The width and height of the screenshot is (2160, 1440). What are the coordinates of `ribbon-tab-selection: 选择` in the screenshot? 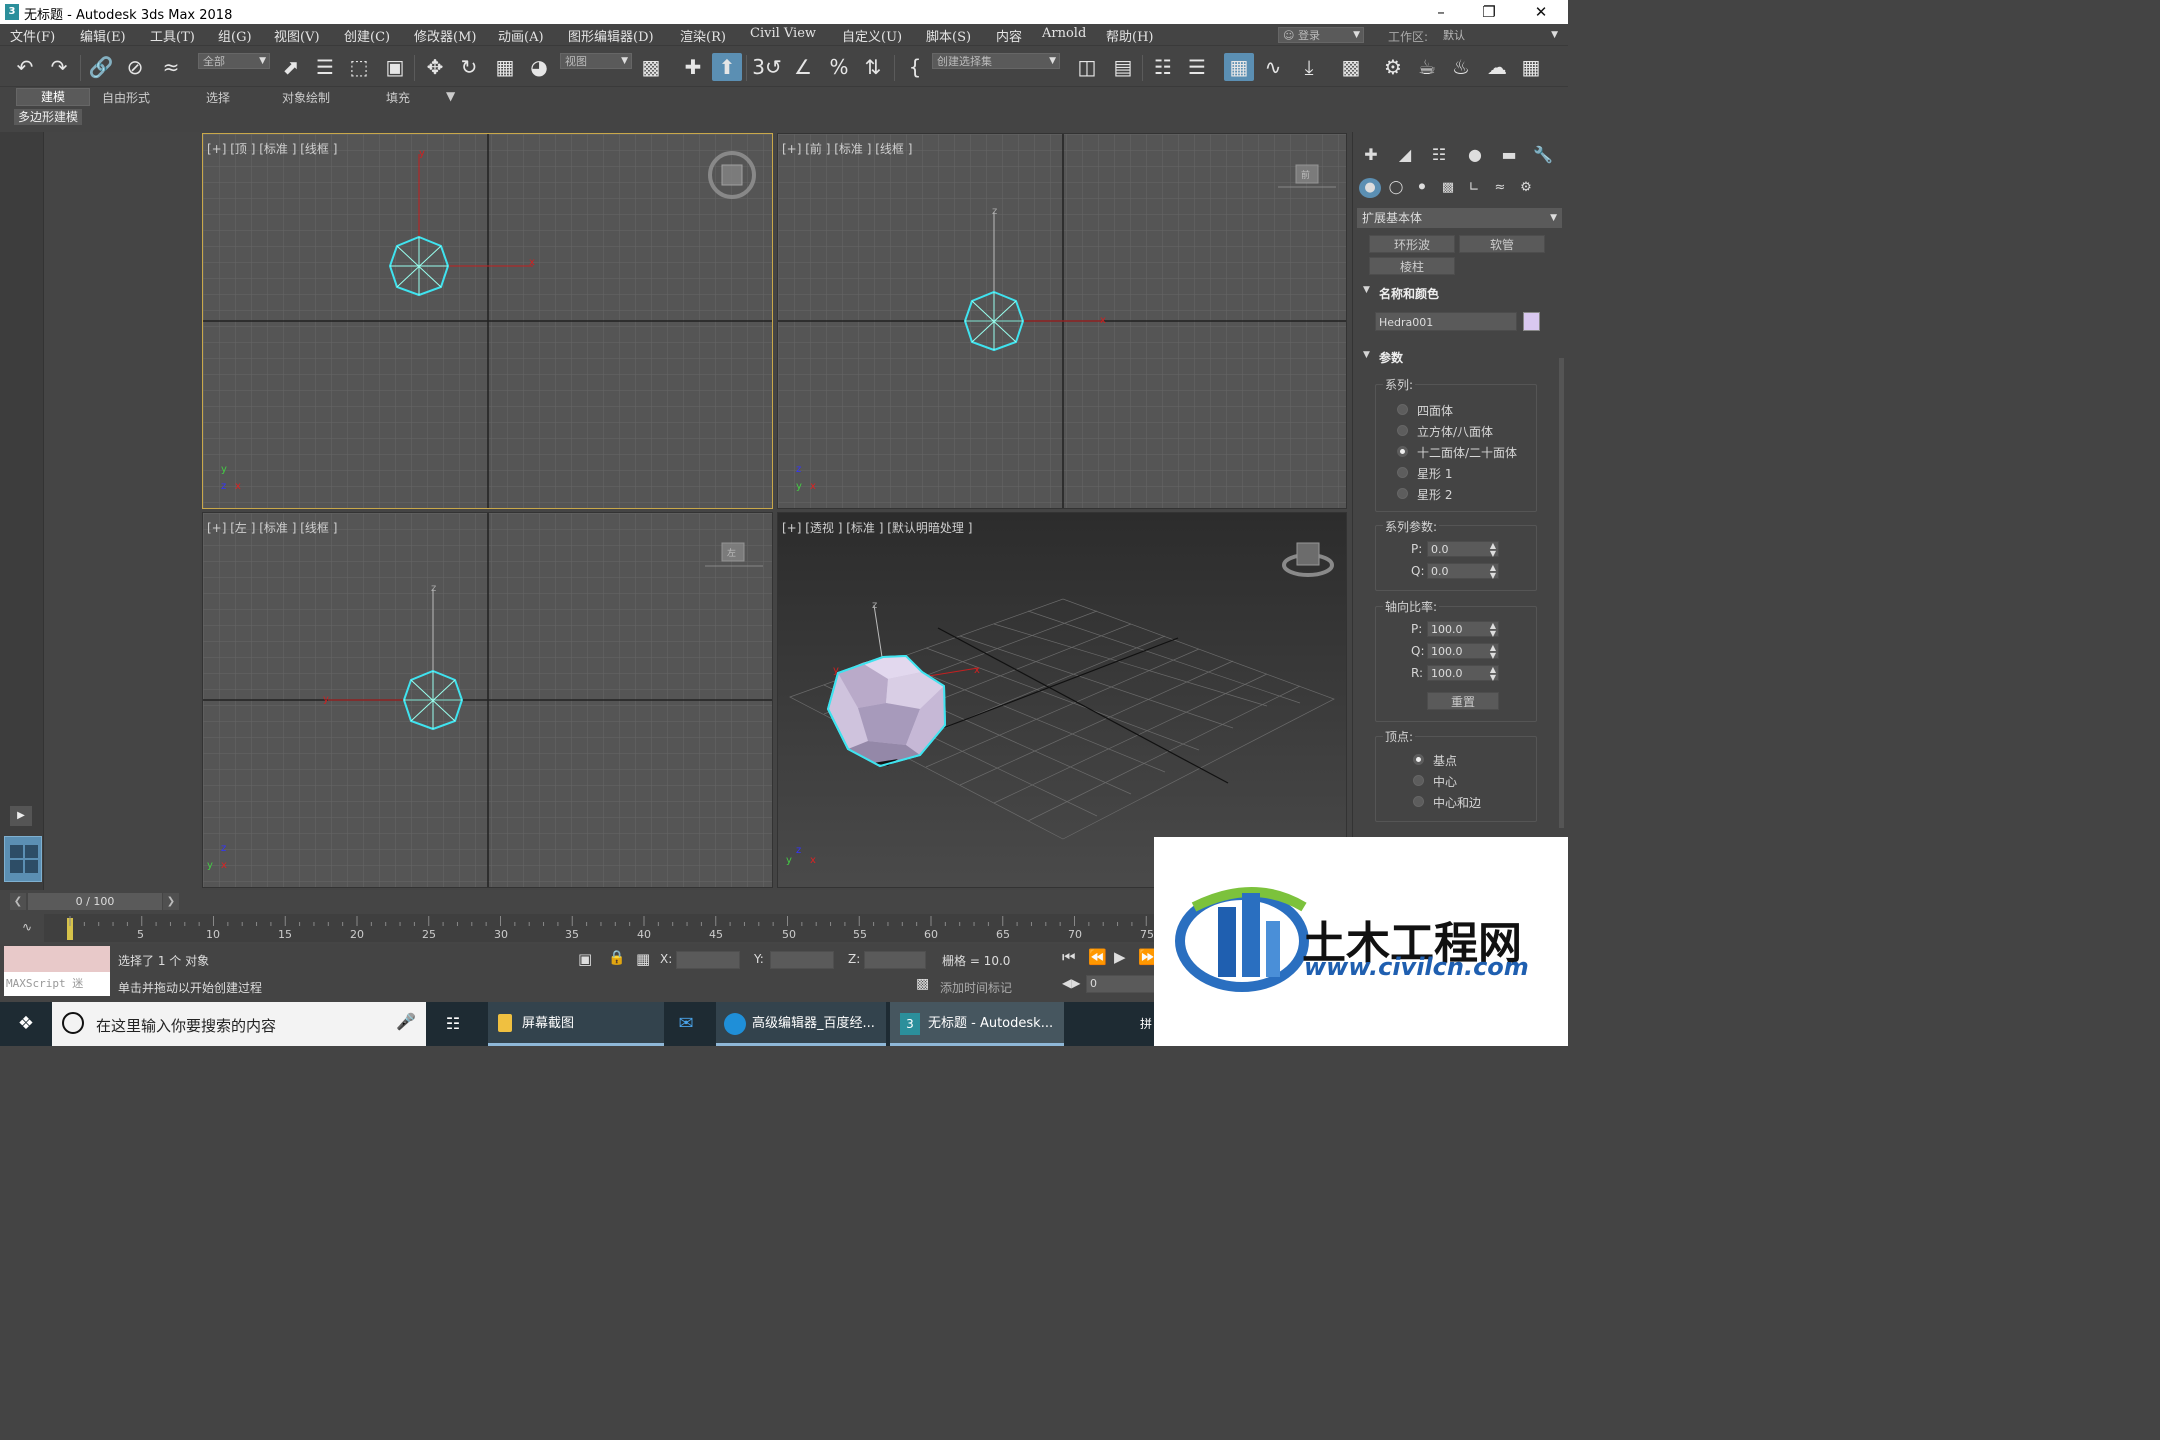 It's located at (218, 97).